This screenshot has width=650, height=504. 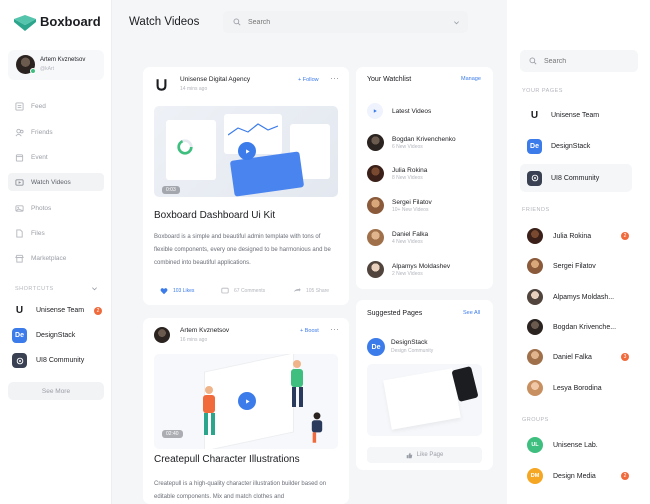 I want to click on like-count: 103 Likes, so click(x=184, y=291).